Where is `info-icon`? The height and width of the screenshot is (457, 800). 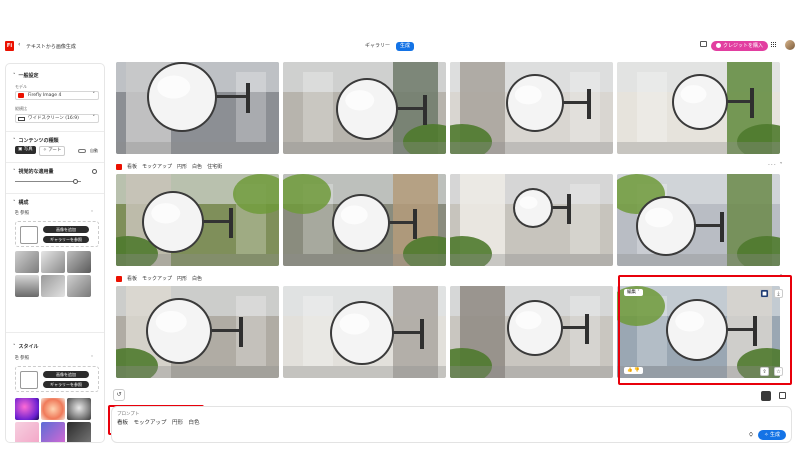
info-icon is located at coordinates (94, 171).